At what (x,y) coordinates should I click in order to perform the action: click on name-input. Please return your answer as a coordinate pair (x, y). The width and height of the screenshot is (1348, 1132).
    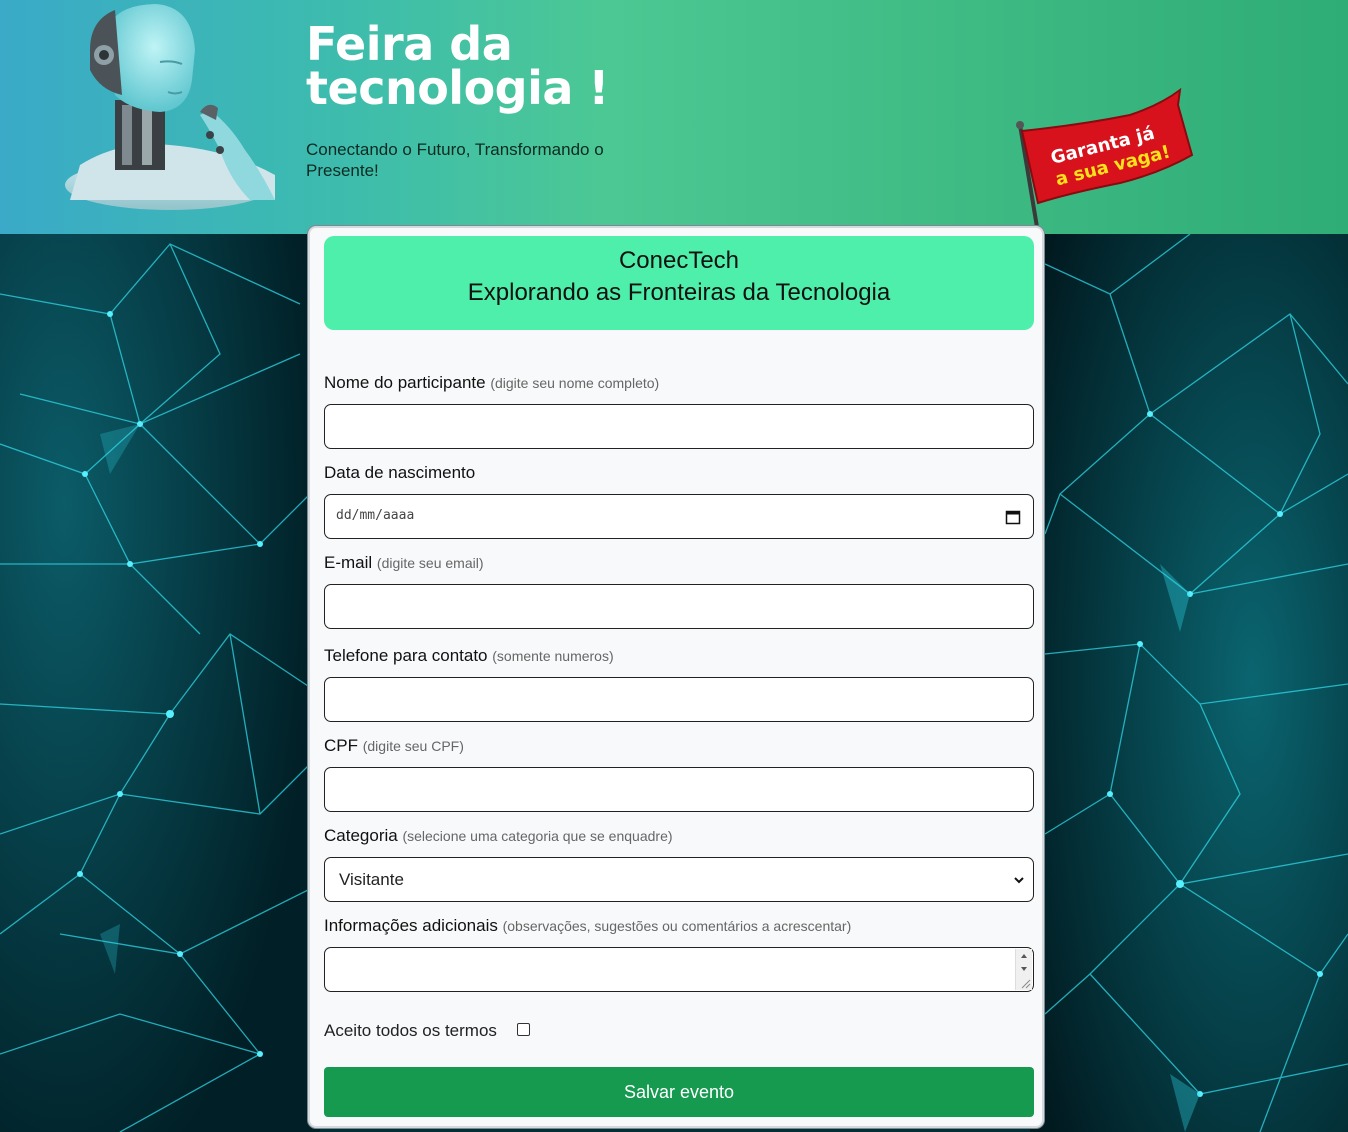
    Looking at the image, I should click on (679, 426).